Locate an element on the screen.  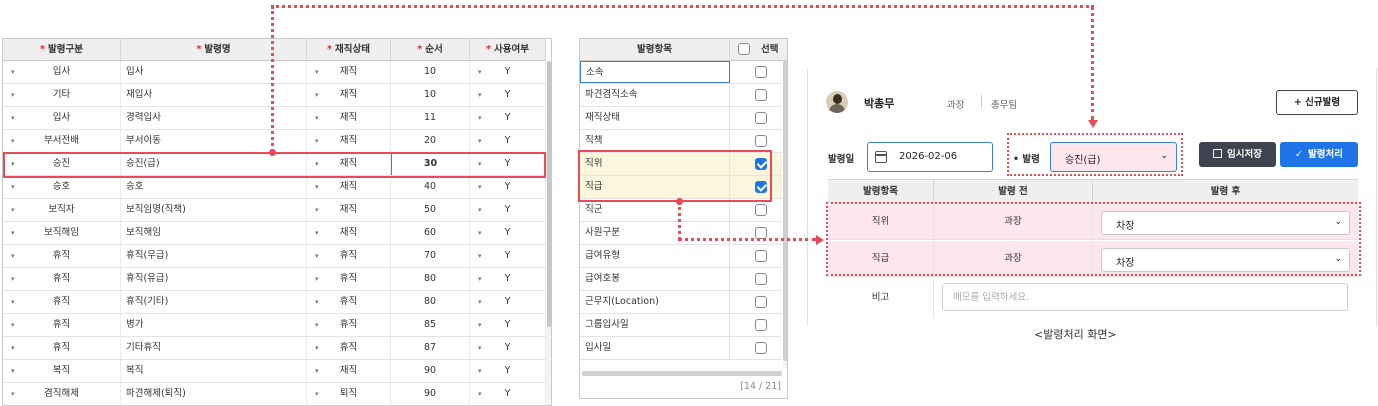
table-row: ▾ 휴직 휴직(유급) ▾ 휴직 80 ▾ Y is located at coordinates (274, 279).